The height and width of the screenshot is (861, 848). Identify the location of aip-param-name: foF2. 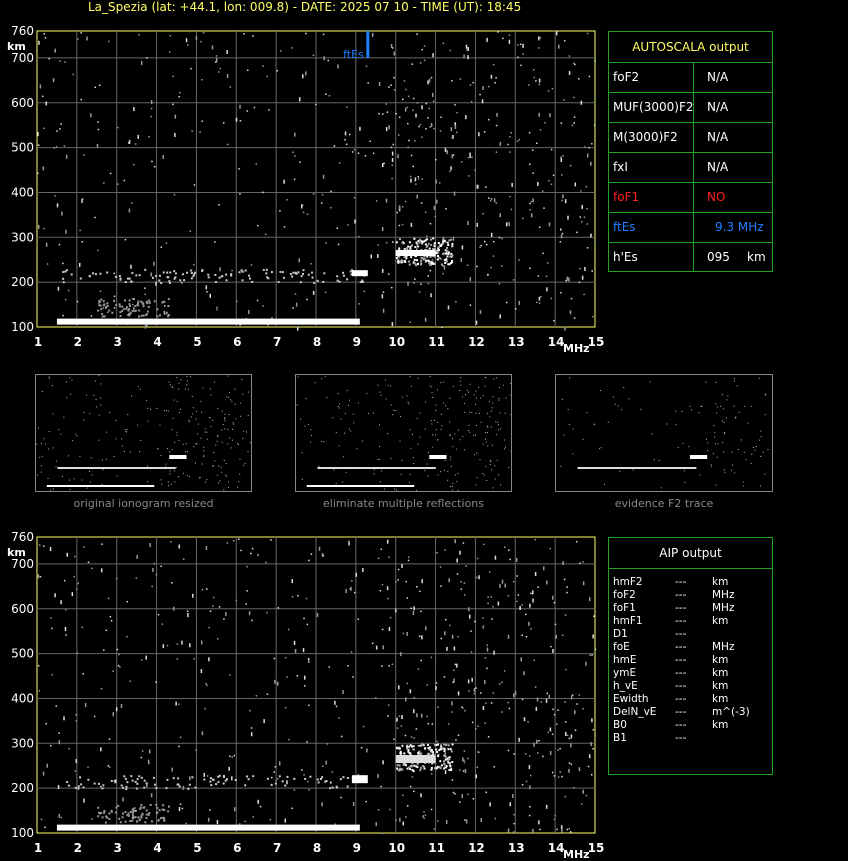
(624, 595).